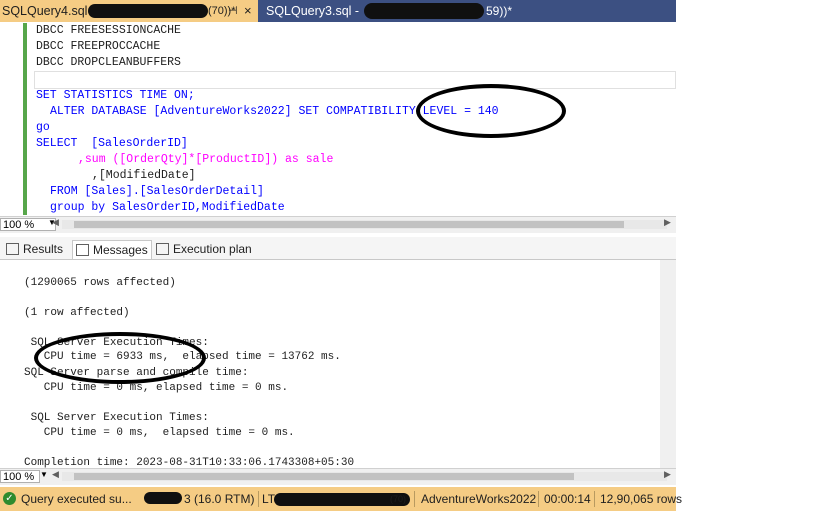  I want to click on code-line-set-statistics: SET STATISTICS TIME ON;, so click(115, 95).